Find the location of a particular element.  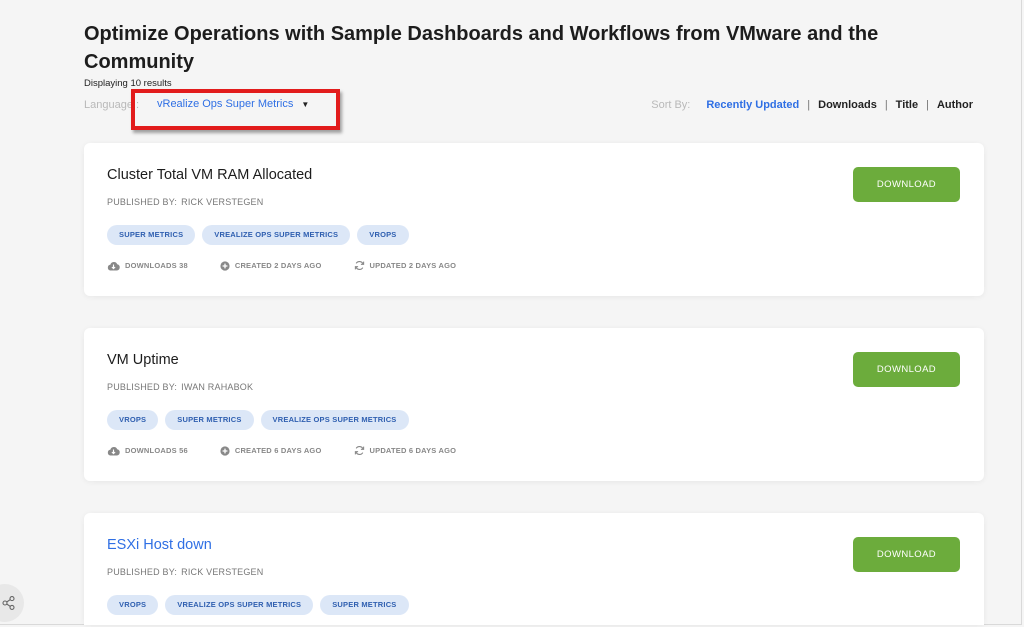

language-filter-label: Language : is located at coordinates (112, 105).